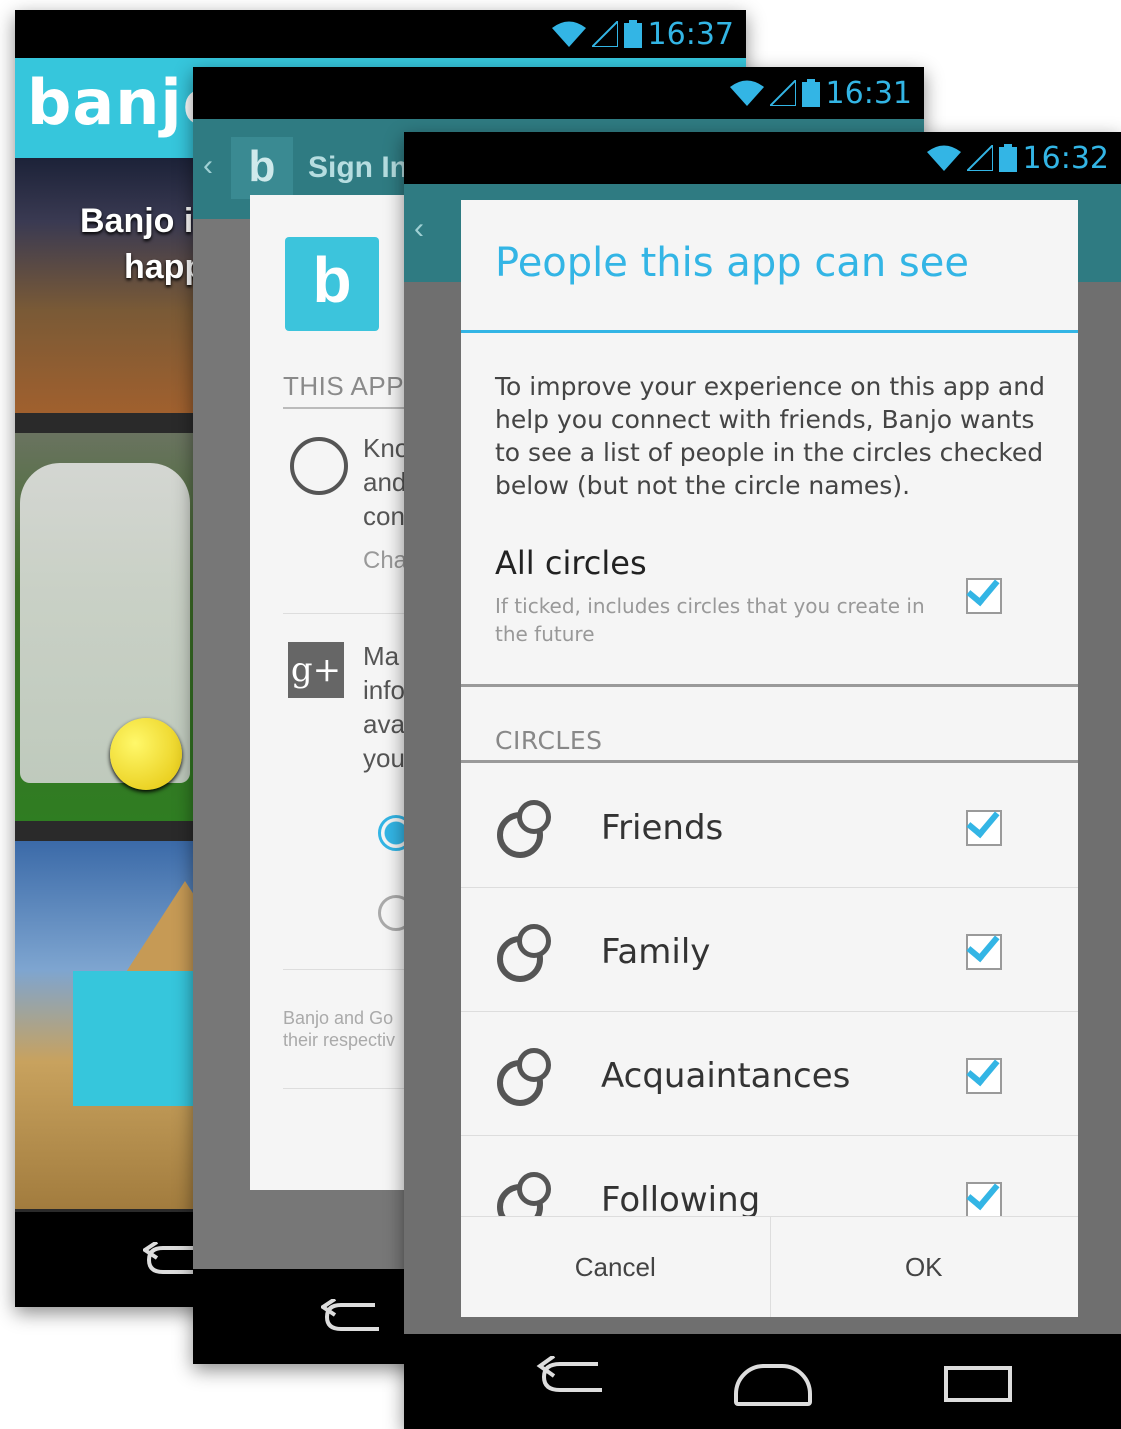 The image size is (1121, 1429). Describe the element at coordinates (338, 1018) in the screenshot. I see `fine-print-line: Banjo and Go` at that location.